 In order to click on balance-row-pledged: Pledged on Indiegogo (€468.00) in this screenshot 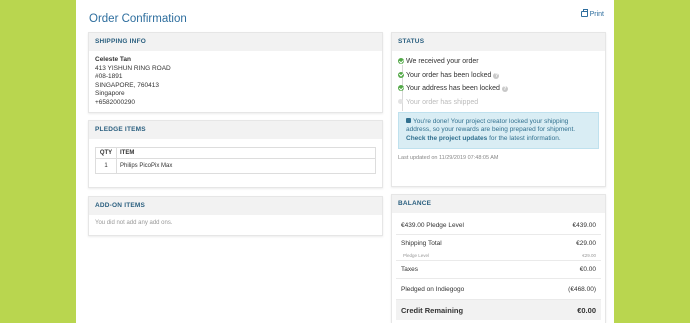, I will do `click(498, 289)`.